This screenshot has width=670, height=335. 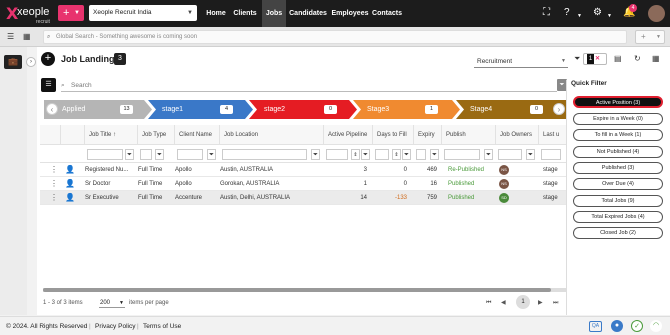 I want to click on fullscreen-icon: ⛶, so click(x=546, y=13).